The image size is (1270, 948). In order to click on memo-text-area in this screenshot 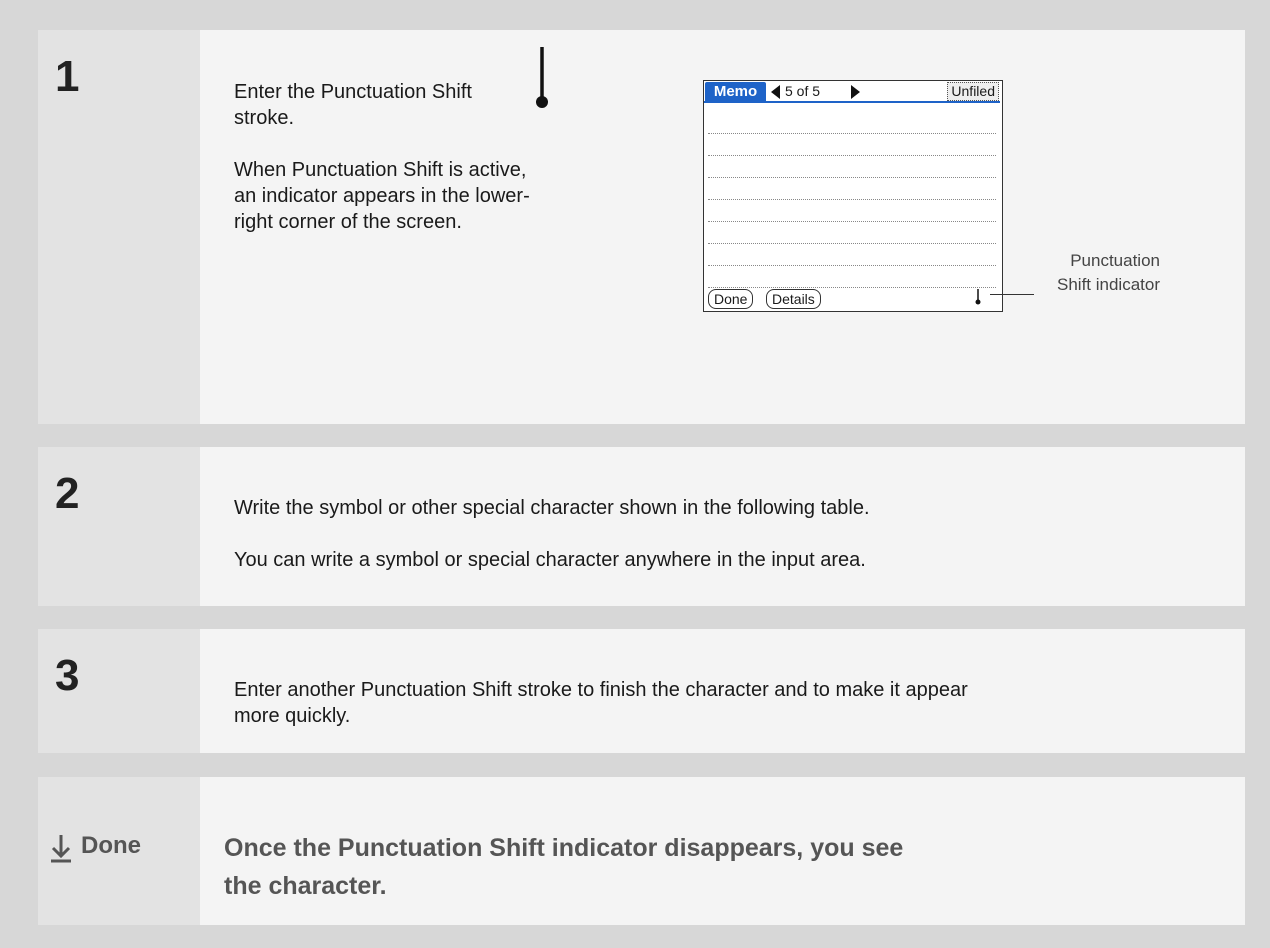, I will do `click(852, 200)`.